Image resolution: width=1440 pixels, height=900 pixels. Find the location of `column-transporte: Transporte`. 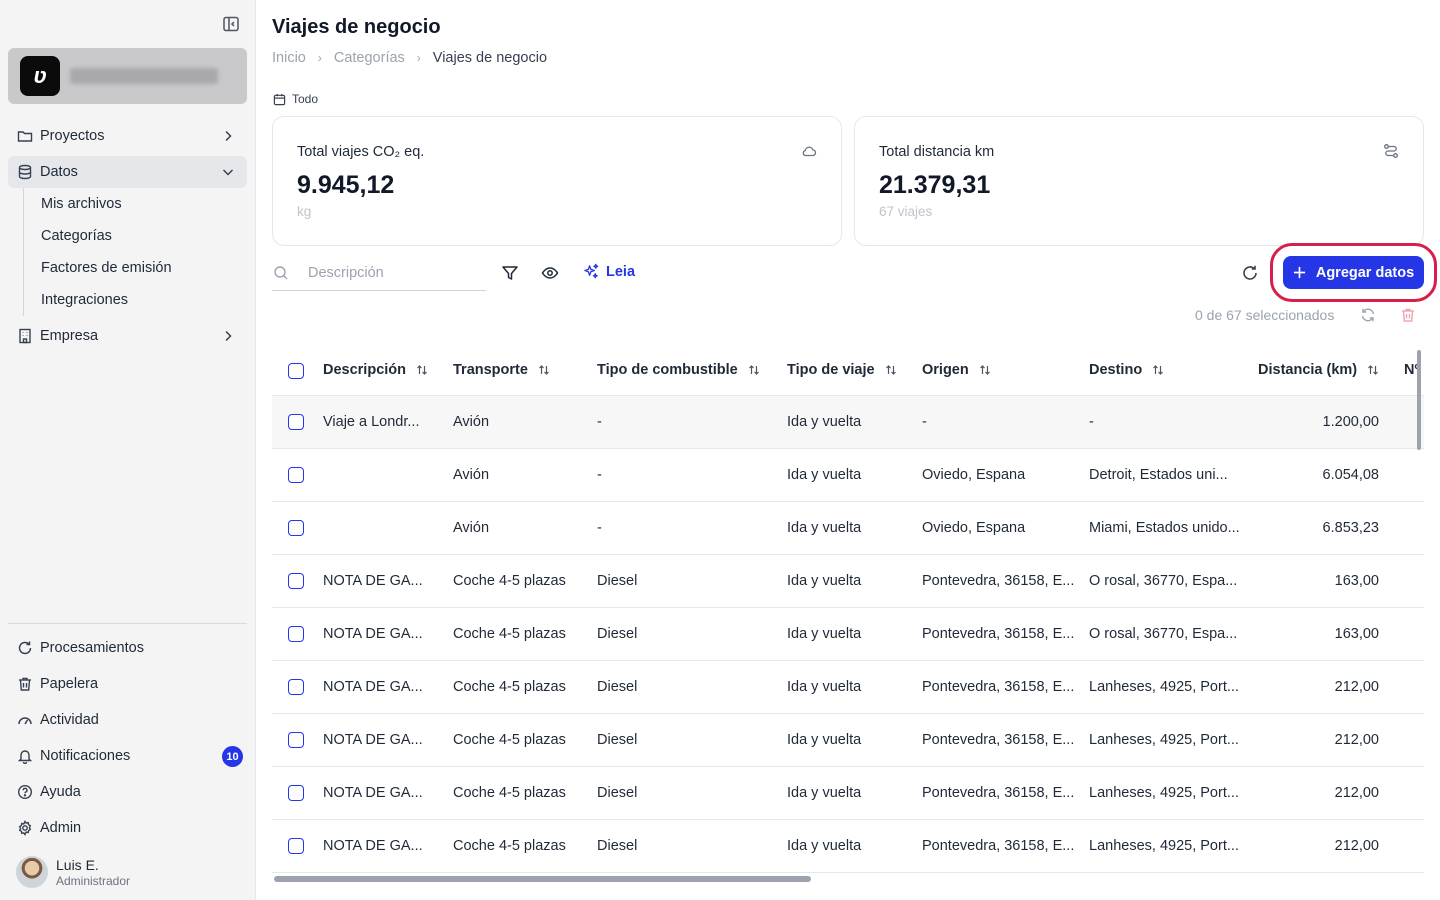

column-transporte: Transporte is located at coordinates (501, 370).